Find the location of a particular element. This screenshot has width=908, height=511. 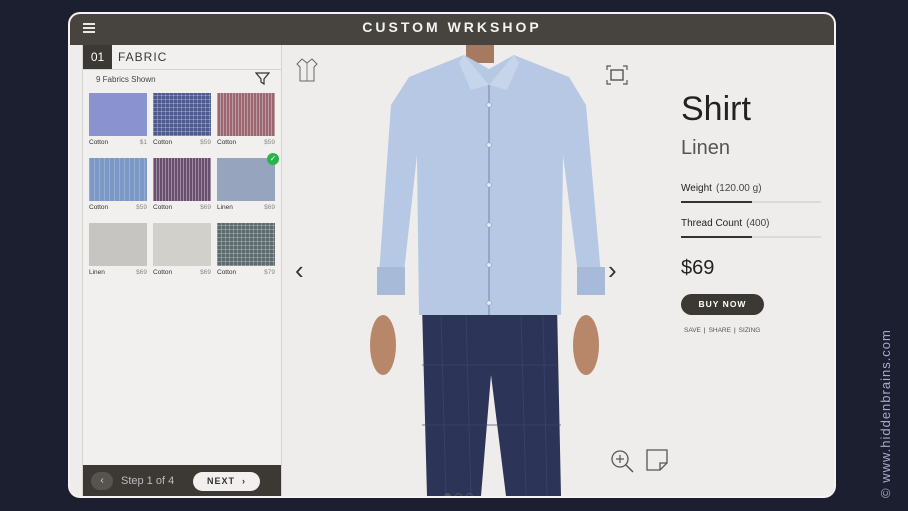

selected-check-icon: ✓ is located at coordinates (273, 159).